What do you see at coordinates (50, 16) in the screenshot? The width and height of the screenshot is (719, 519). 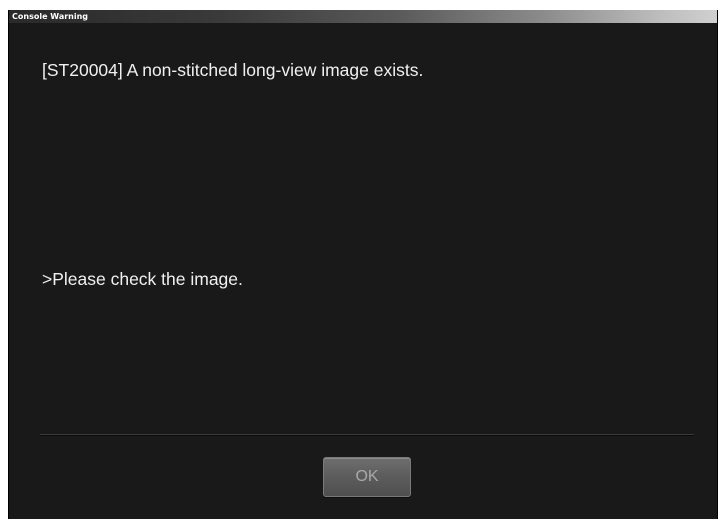 I see `dialog-title: Console Warning` at bounding box center [50, 16].